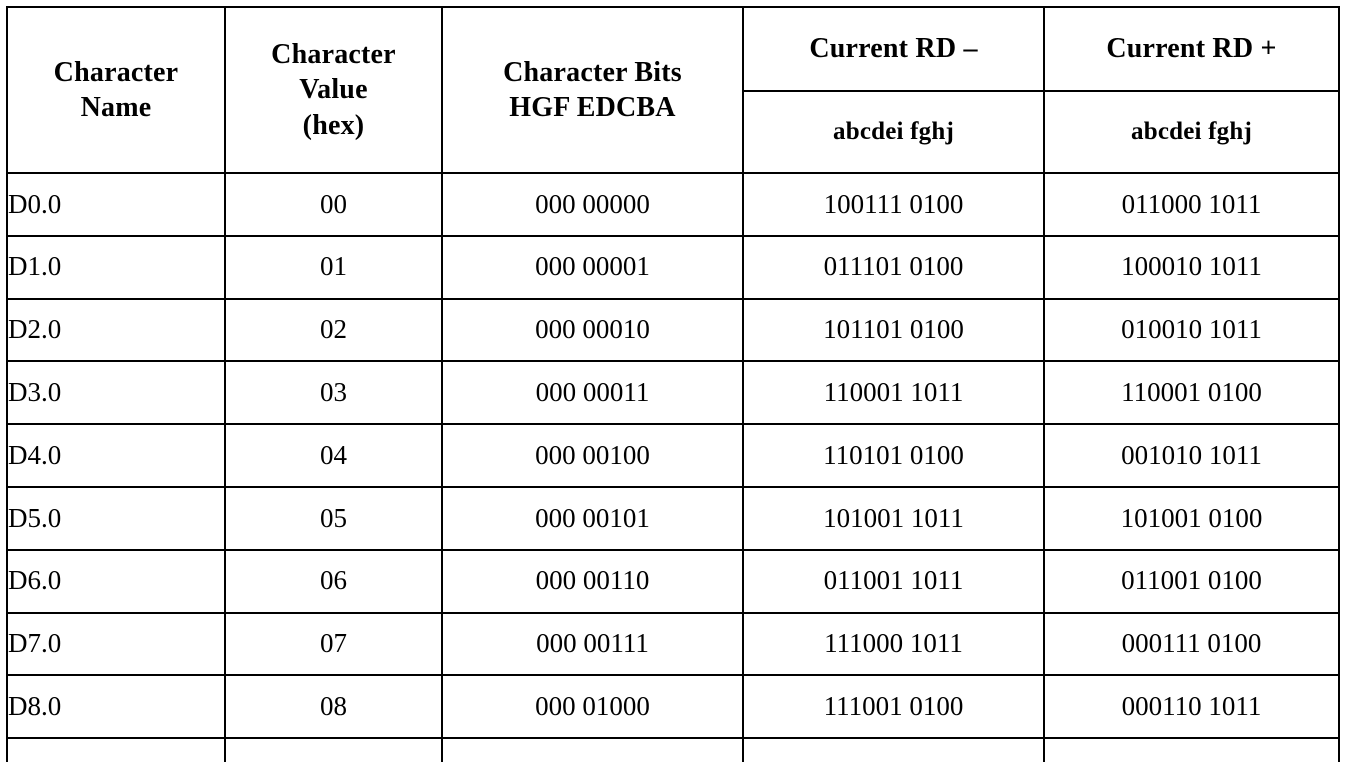  I want to click on cell-character-value: 05, so click(333, 518).